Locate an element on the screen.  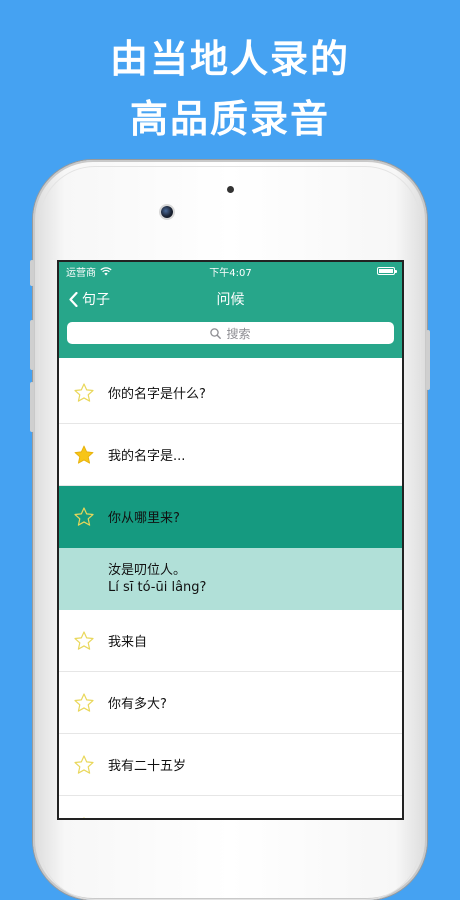
promo-headline-line2: 高品质录音 is located at coordinates (229, 119).